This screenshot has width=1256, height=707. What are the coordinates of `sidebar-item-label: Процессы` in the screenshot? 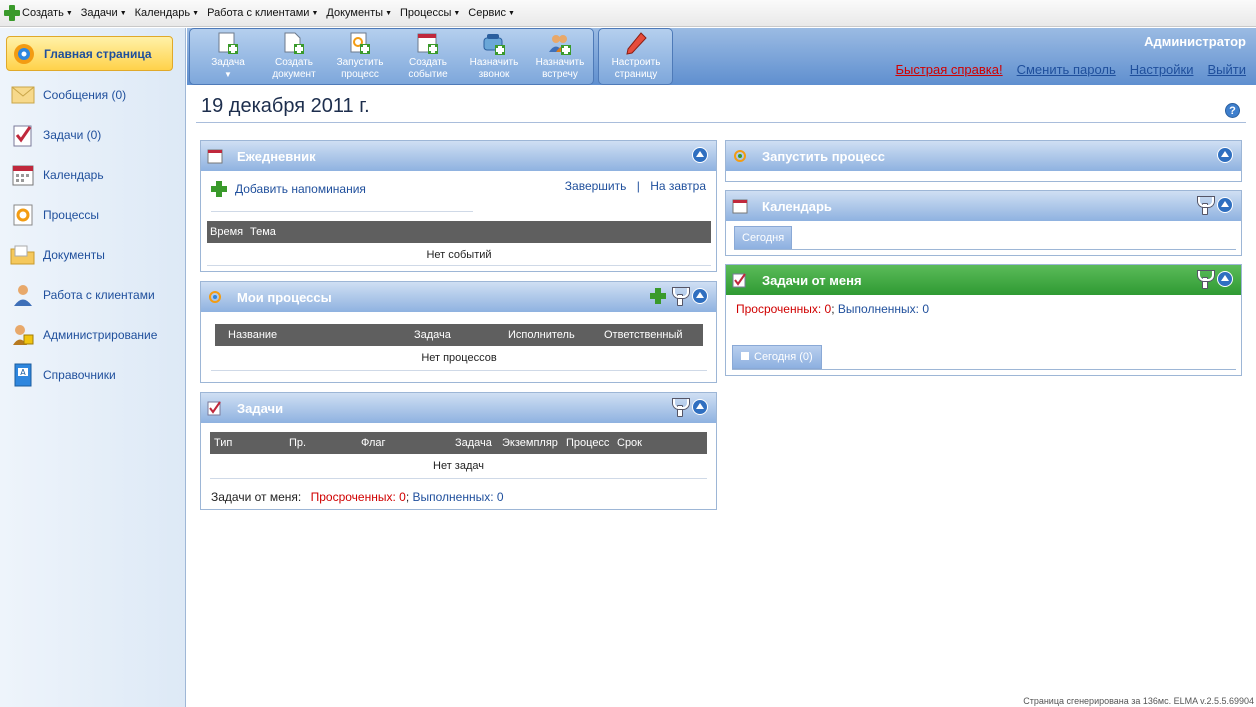 It's located at (71, 215).